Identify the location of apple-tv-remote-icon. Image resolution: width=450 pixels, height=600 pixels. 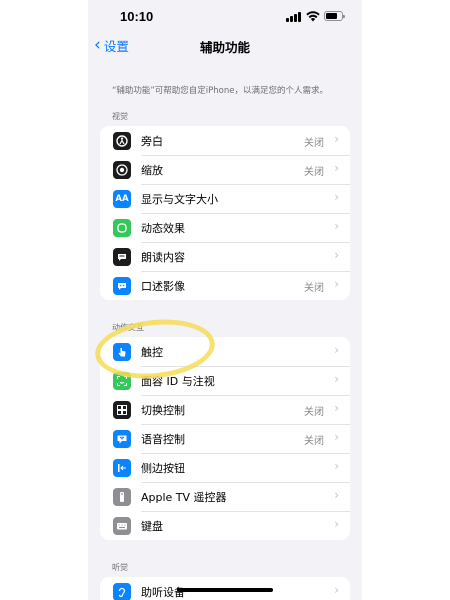
(122, 497).